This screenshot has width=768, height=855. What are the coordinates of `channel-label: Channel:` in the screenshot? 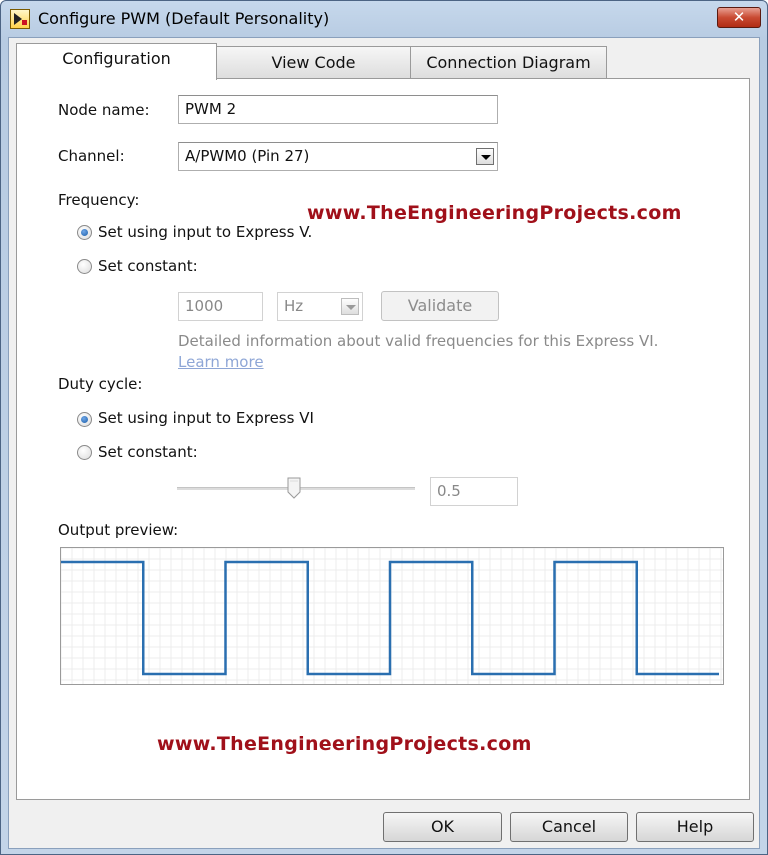 It's located at (91, 156).